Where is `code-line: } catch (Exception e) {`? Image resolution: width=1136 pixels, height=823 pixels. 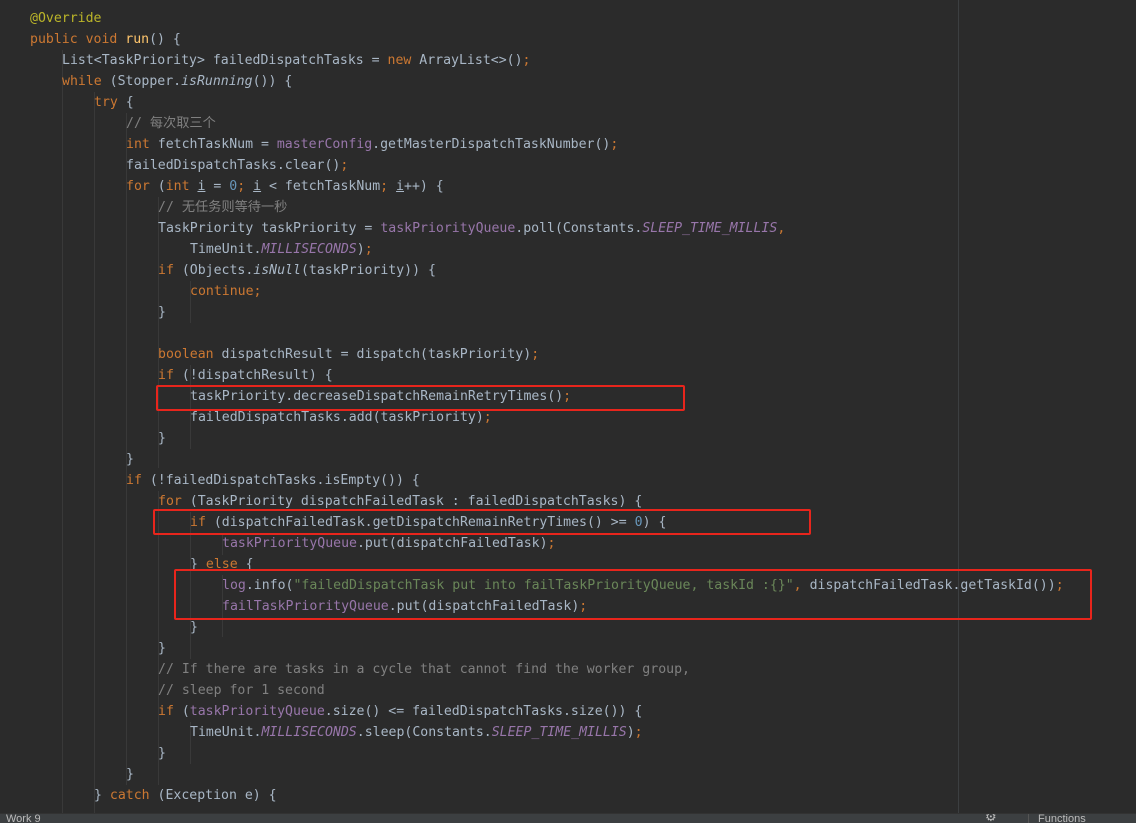
code-line: } catch (Exception e) { is located at coordinates (185, 795).